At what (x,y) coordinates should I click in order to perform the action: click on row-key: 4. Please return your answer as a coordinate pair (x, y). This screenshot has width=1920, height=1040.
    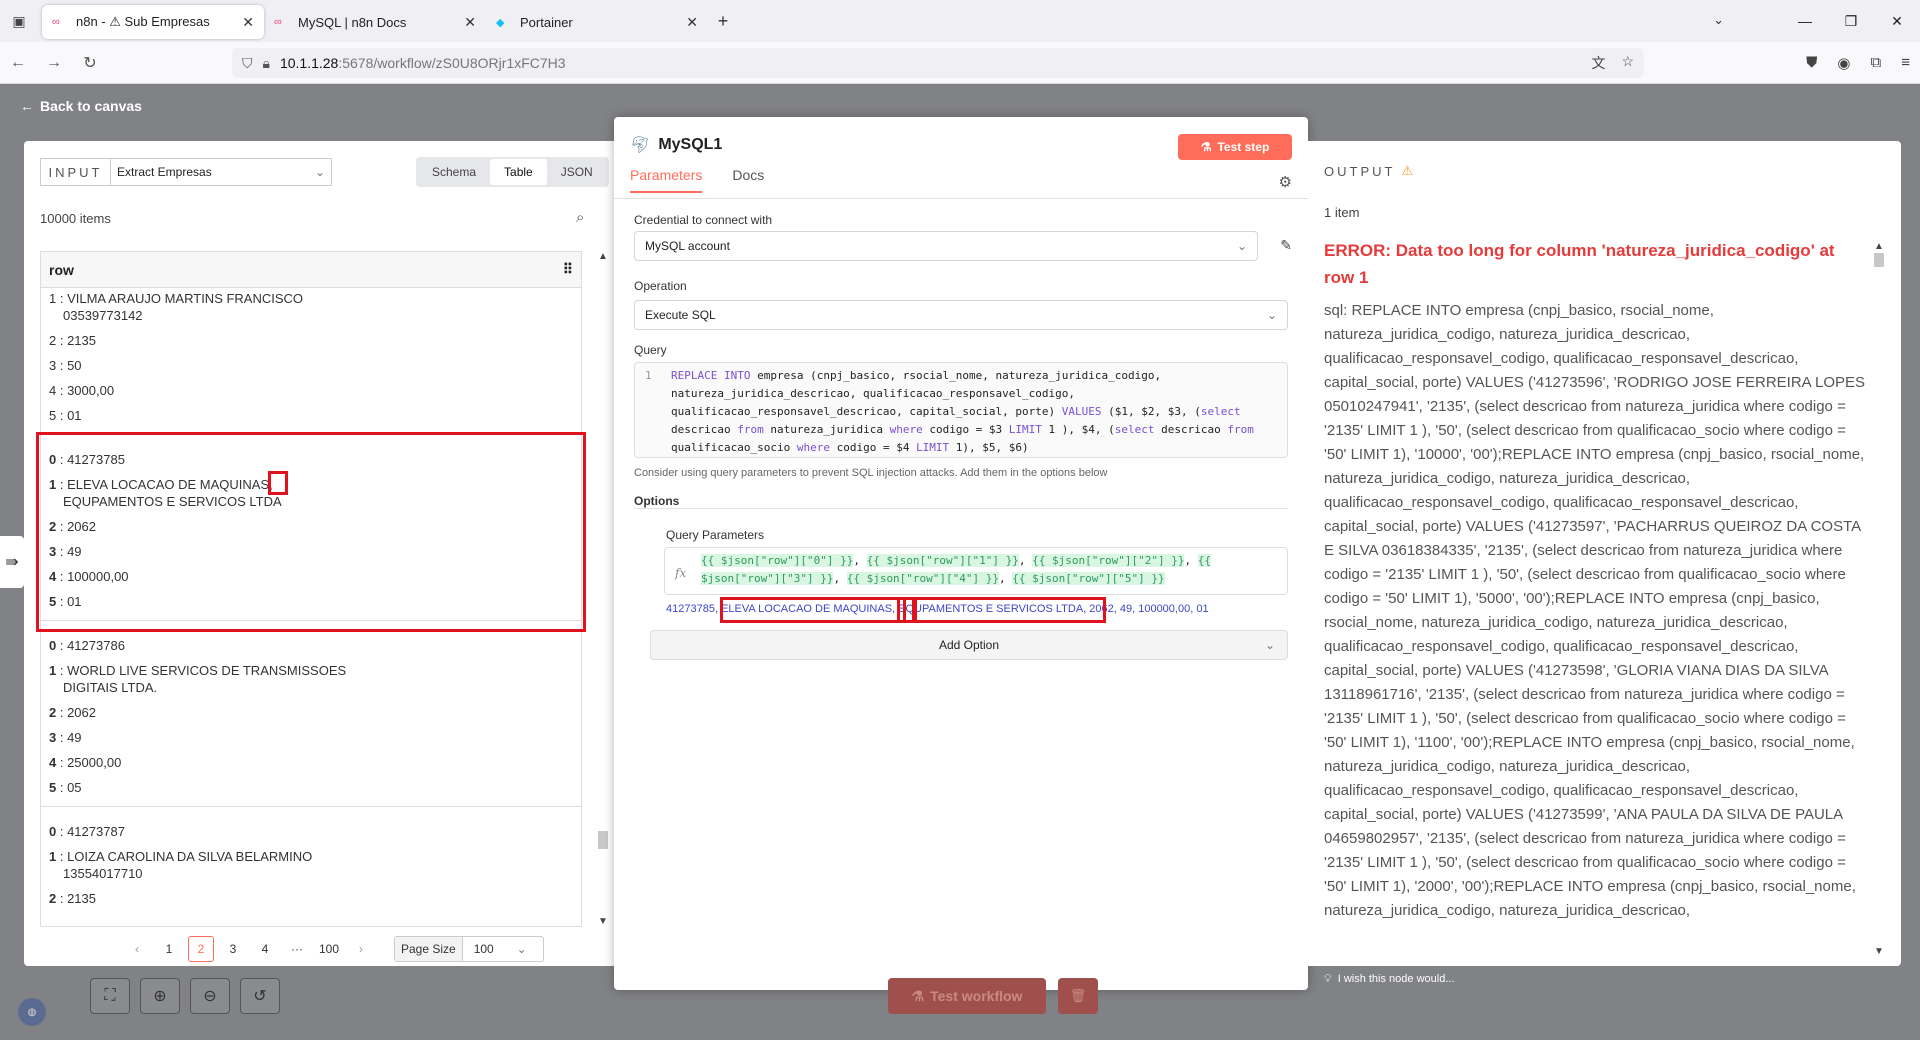
    Looking at the image, I should click on (53, 762).